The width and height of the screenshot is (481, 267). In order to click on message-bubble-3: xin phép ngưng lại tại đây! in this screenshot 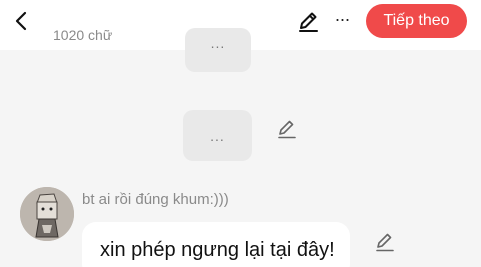, I will do `click(216, 244)`.